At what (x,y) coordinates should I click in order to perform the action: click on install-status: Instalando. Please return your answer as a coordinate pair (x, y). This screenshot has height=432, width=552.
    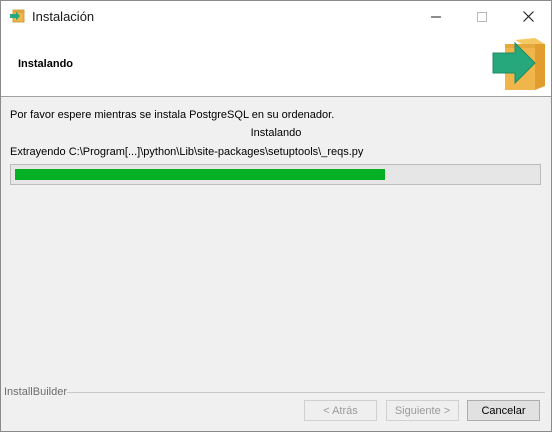
    Looking at the image, I should click on (276, 133).